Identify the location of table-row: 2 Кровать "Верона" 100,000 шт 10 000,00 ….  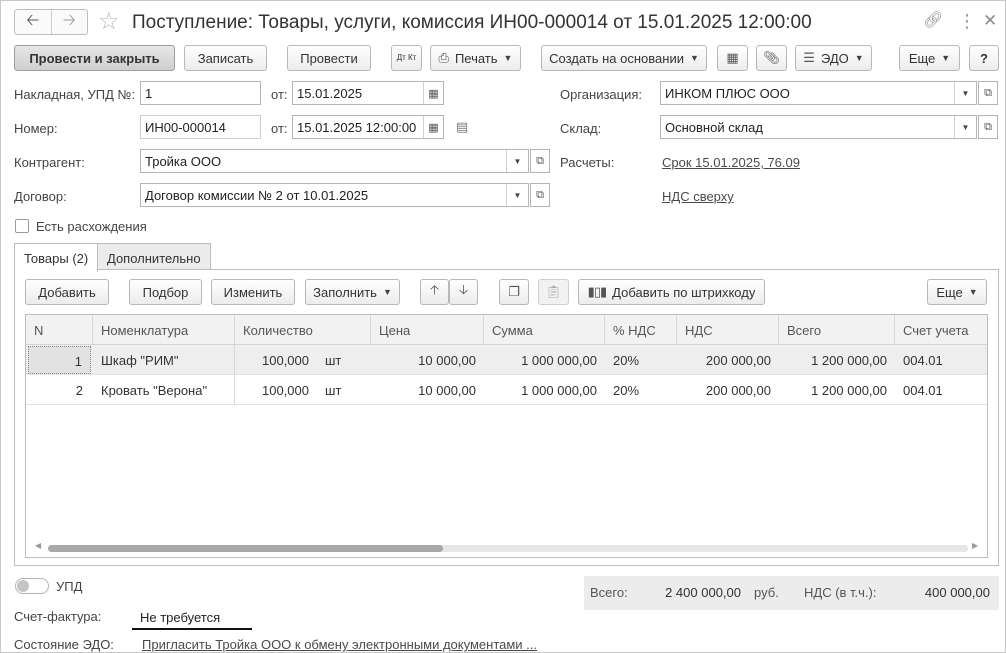
(506, 390).